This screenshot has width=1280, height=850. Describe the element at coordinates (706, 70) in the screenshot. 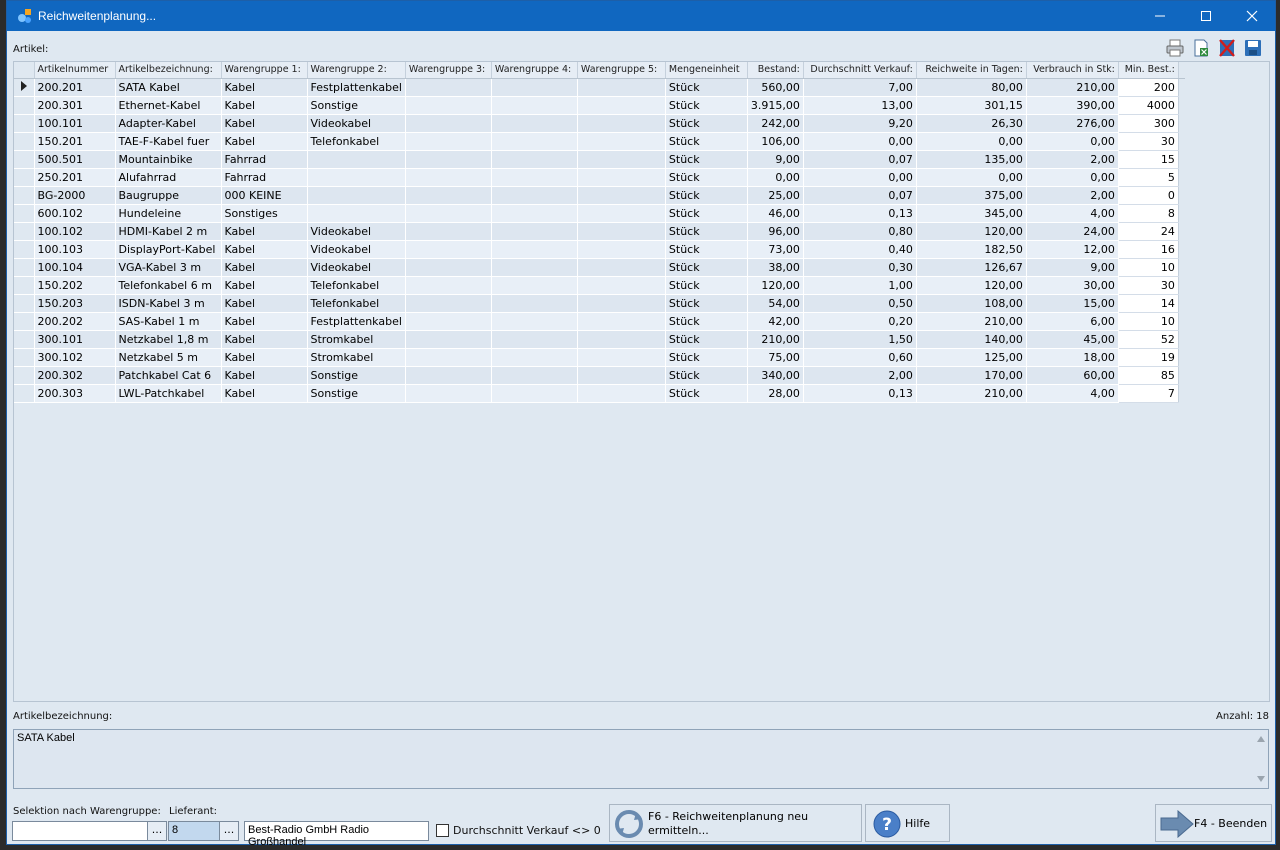

I see `column-header: Mengeneinheit` at that location.